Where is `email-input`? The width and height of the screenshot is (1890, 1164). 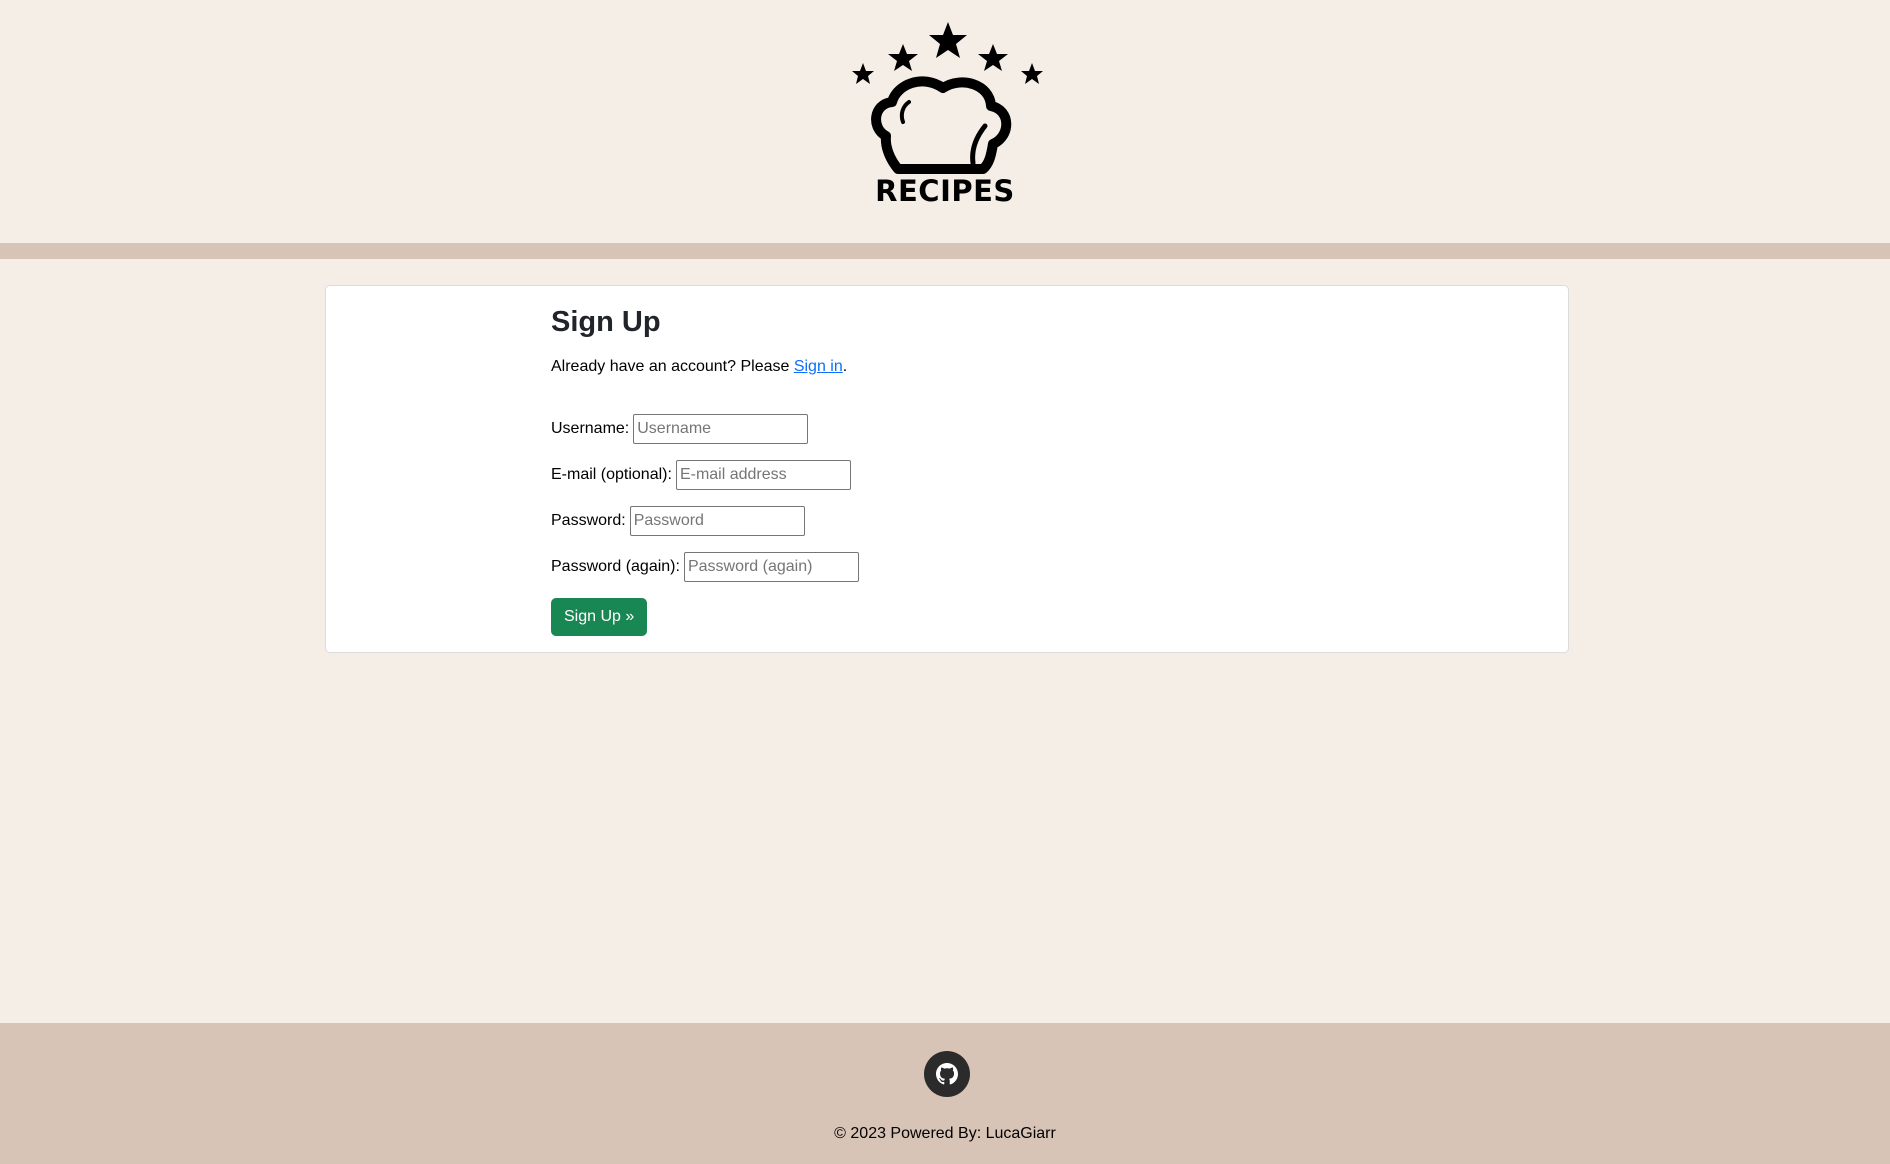 email-input is located at coordinates (763, 475).